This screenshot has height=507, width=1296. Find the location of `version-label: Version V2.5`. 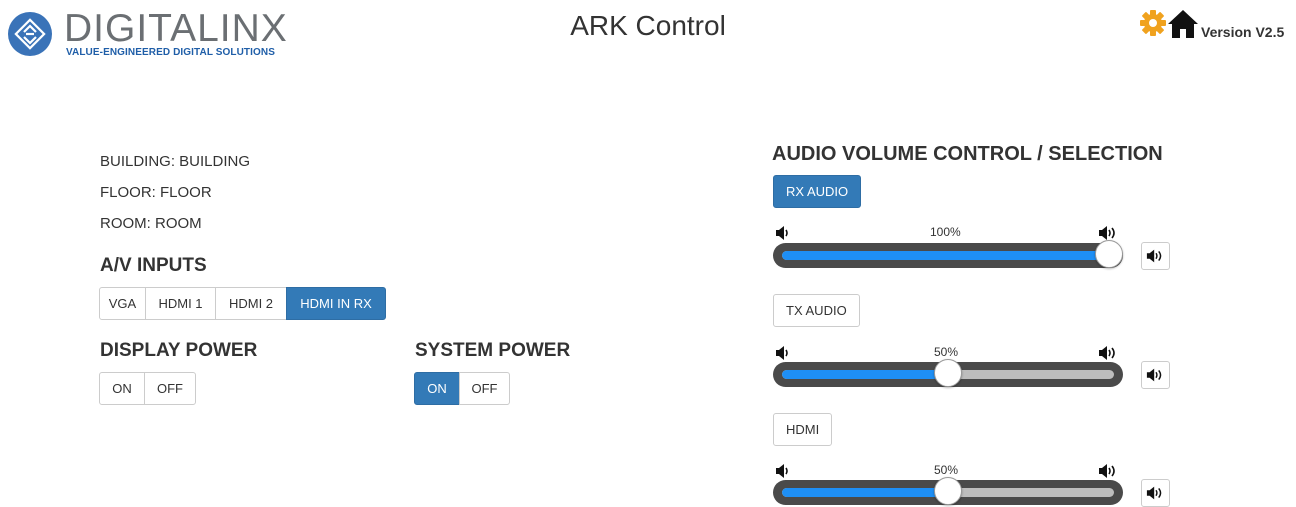

version-label: Version V2.5 is located at coordinates (1243, 32).